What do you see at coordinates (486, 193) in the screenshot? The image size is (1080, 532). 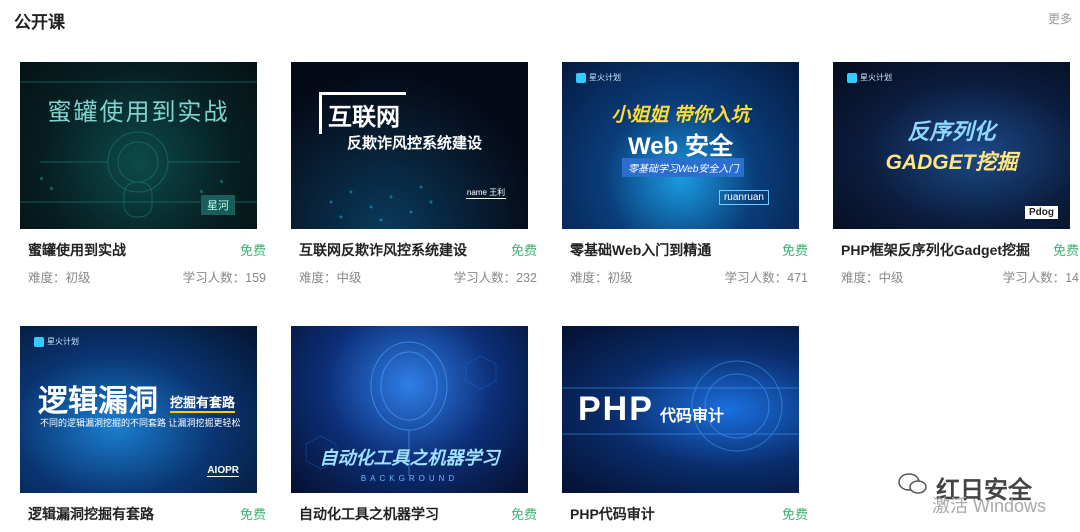 I see `thumbnail-author: name 王利` at bounding box center [486, 193].